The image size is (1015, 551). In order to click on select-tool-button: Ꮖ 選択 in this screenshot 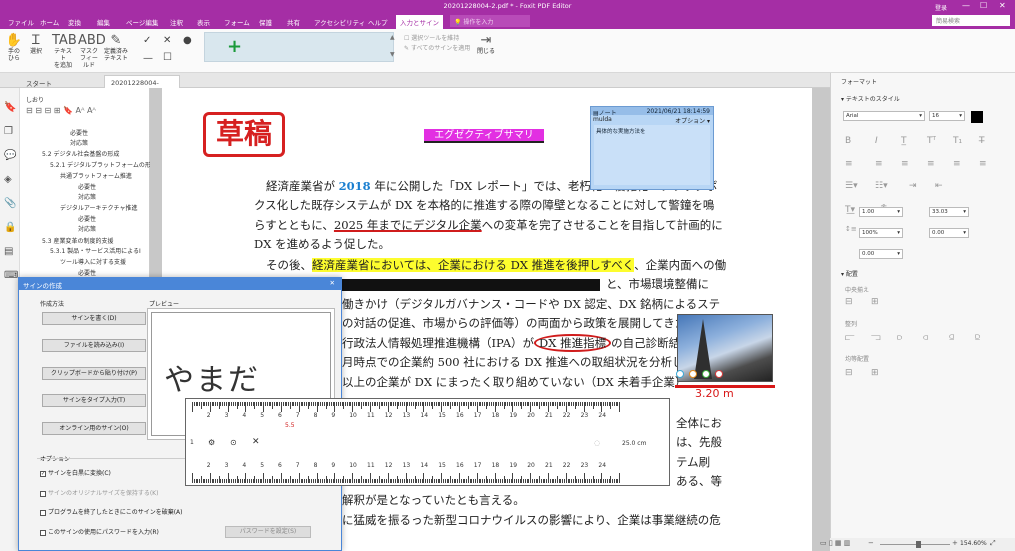, I will do `click(36, 44)`.